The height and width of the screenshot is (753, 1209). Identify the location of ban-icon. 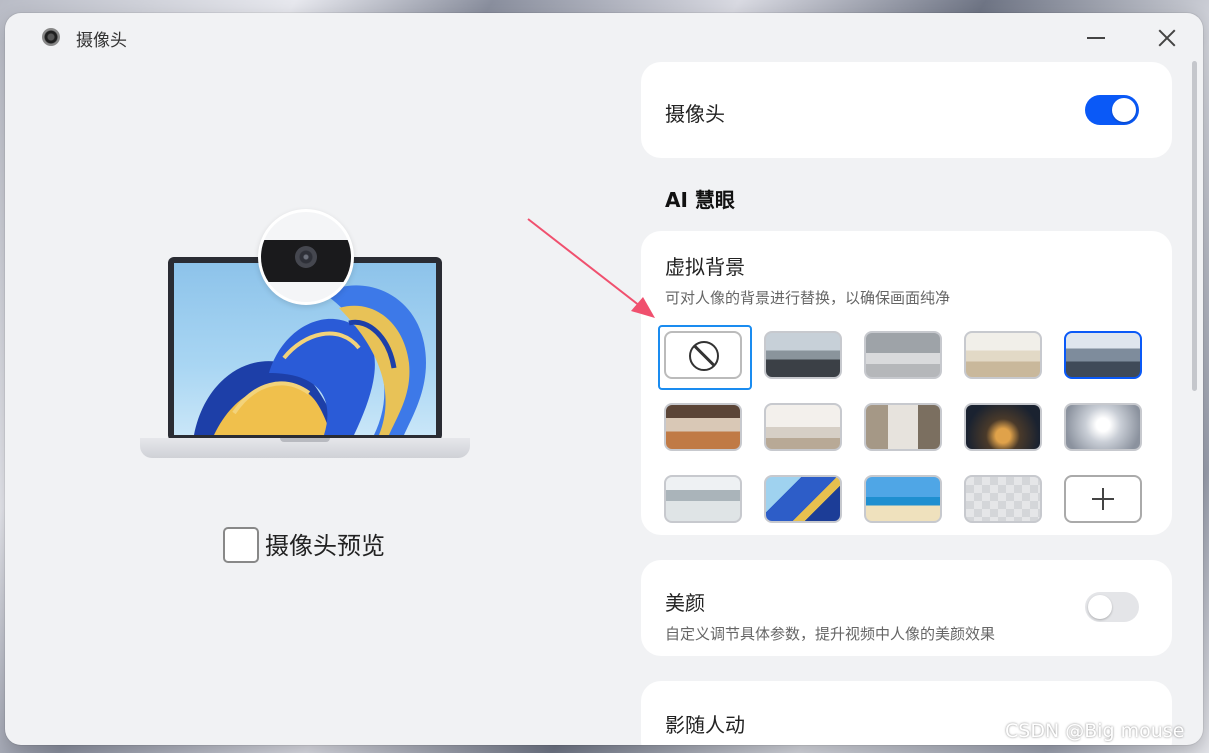
(704, 356).